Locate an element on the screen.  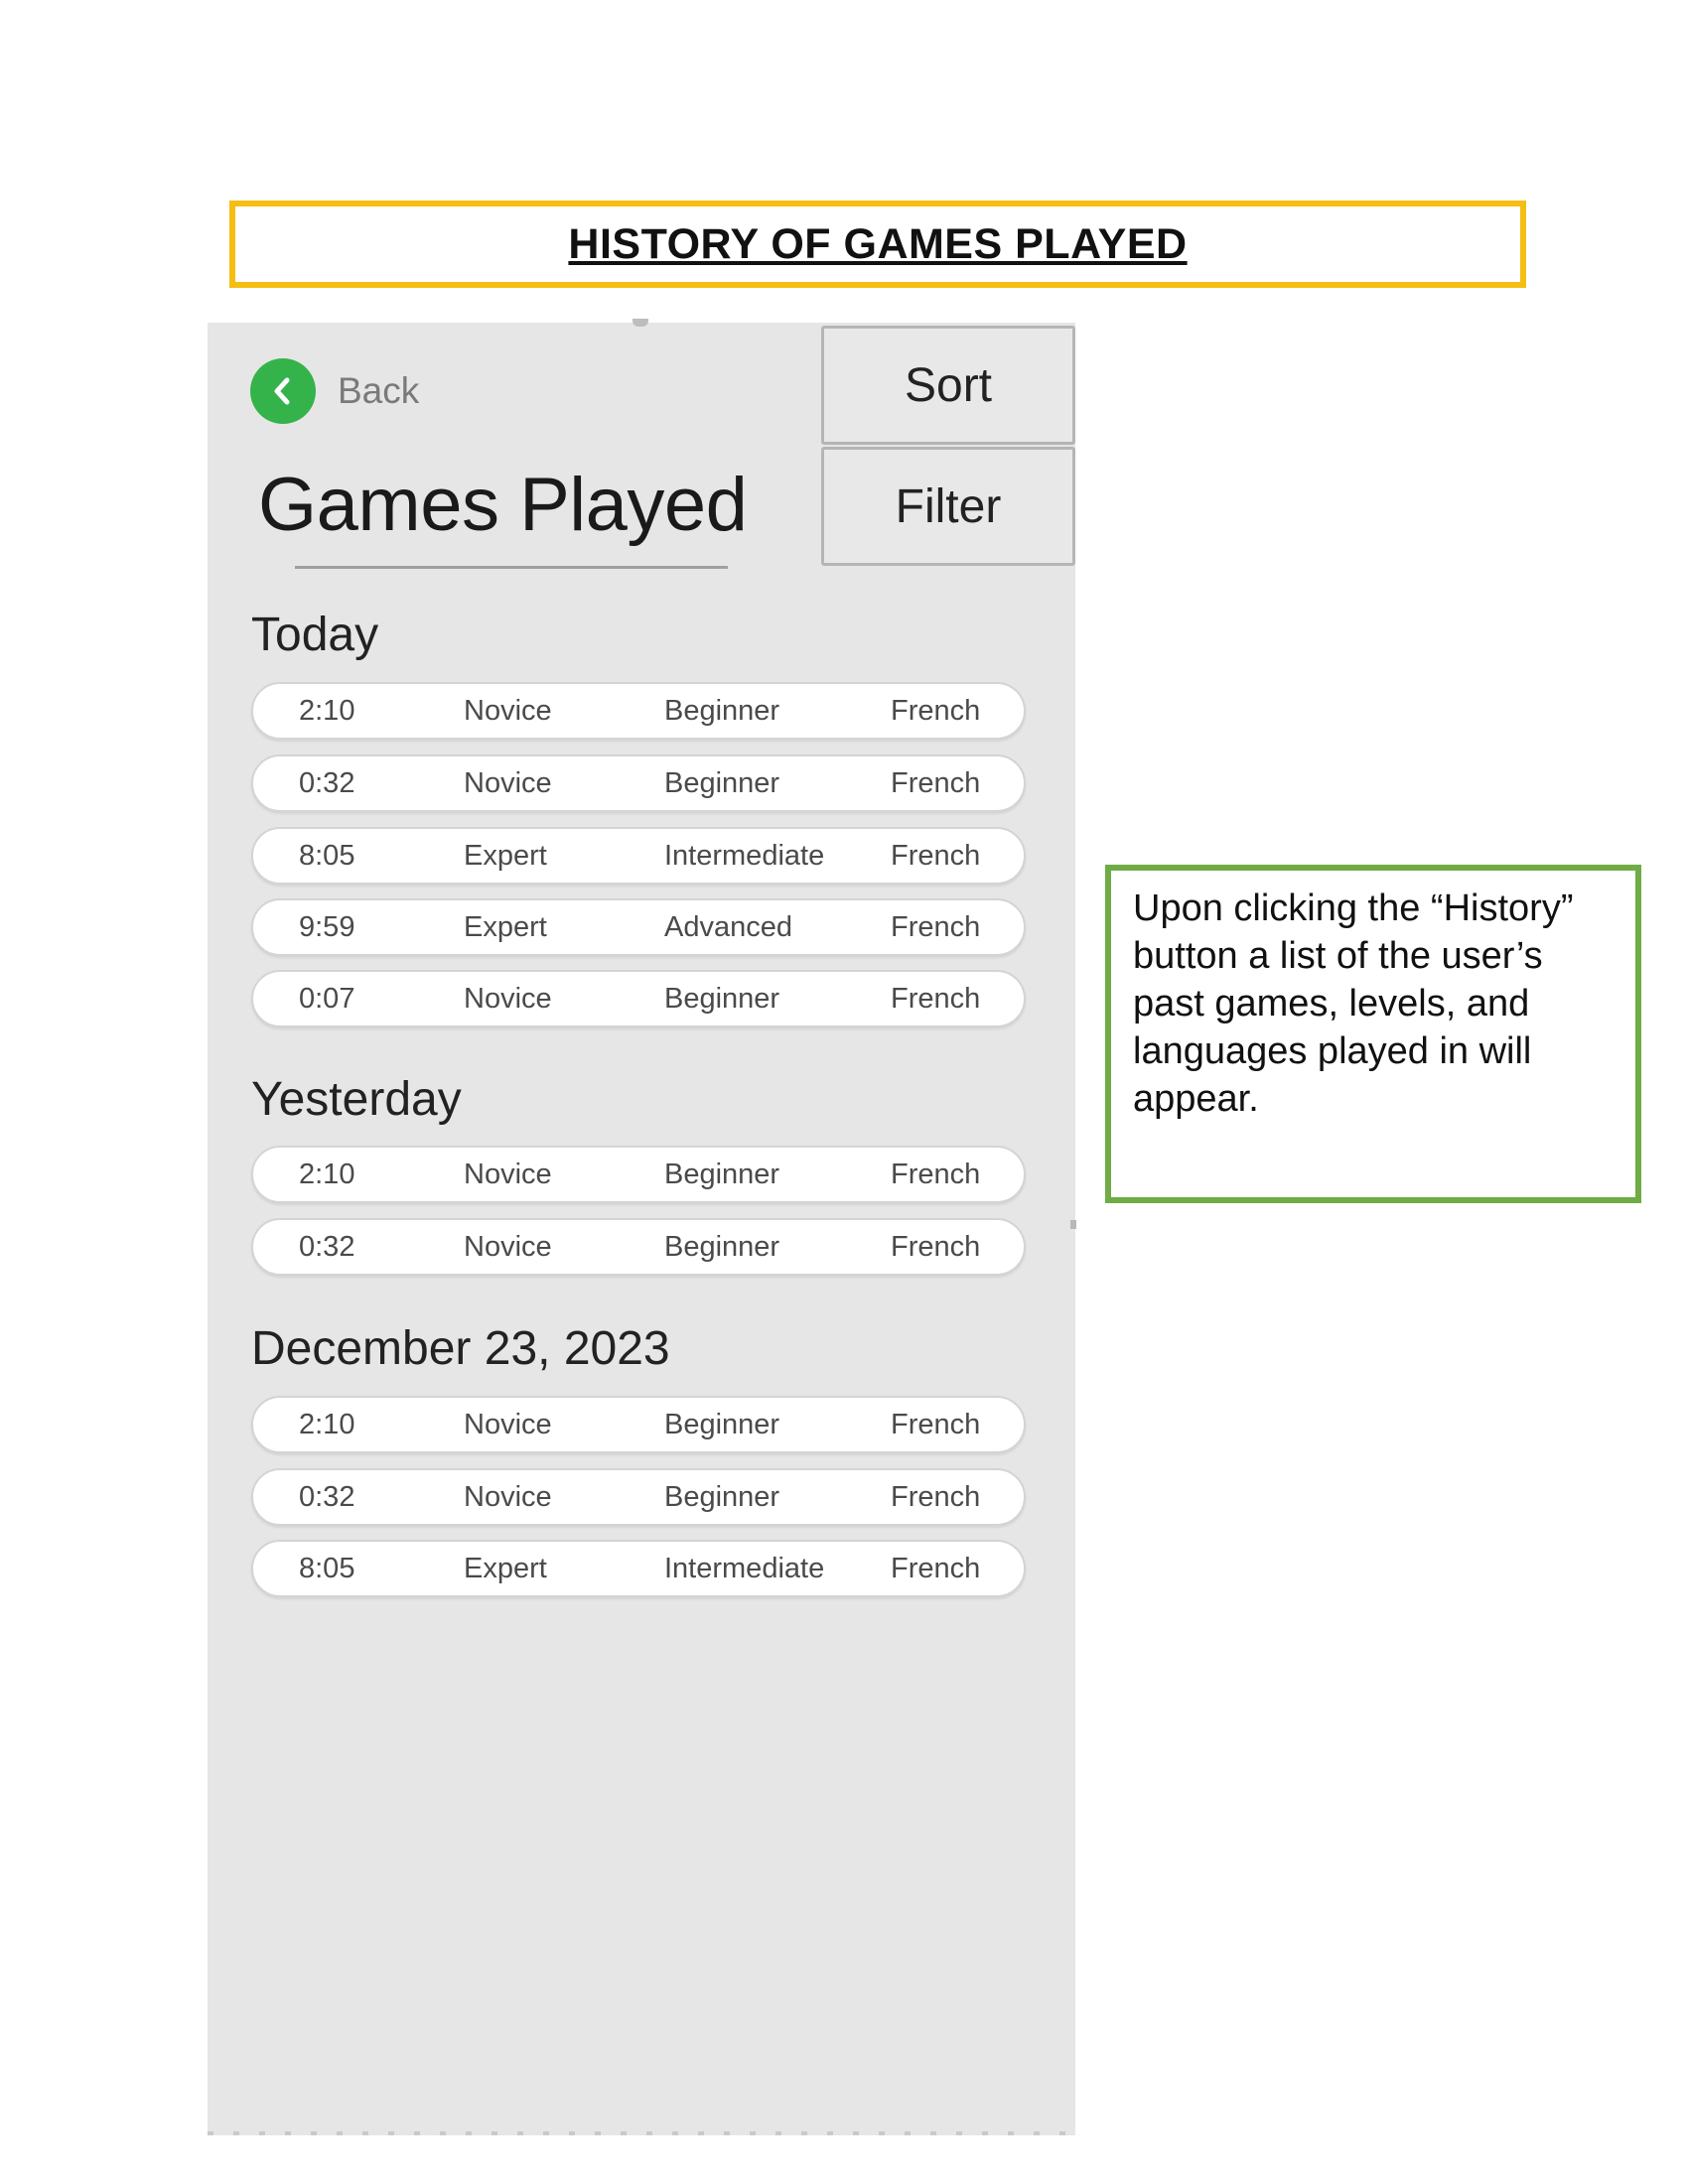
row-time: 0:07 is located at coordinates (327, 999).